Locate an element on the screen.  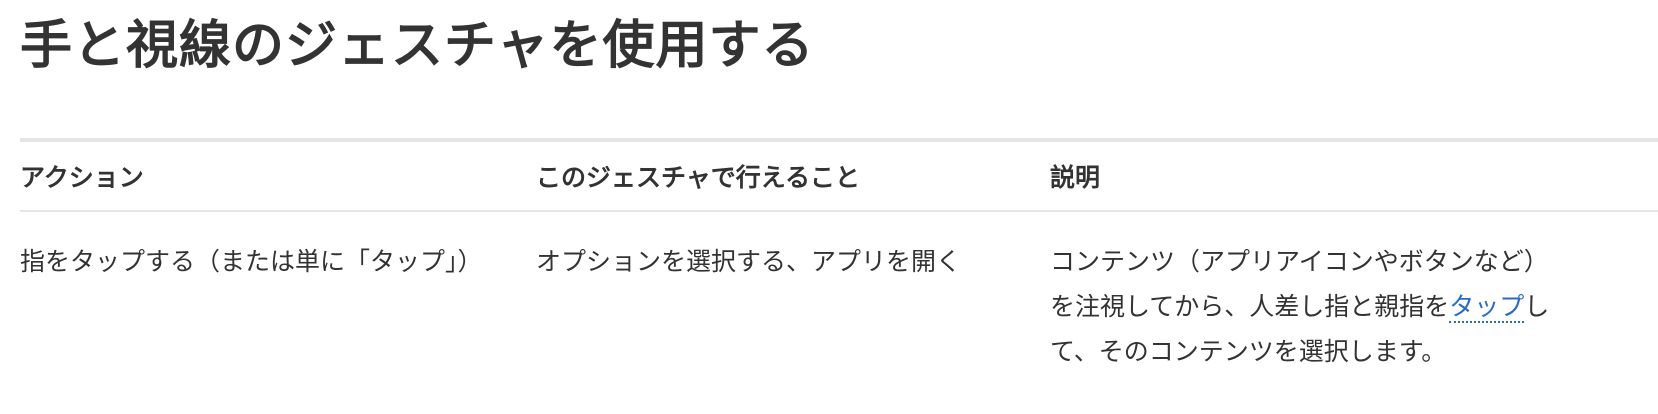
header-action: アクション is located at coordinates (82, 177).